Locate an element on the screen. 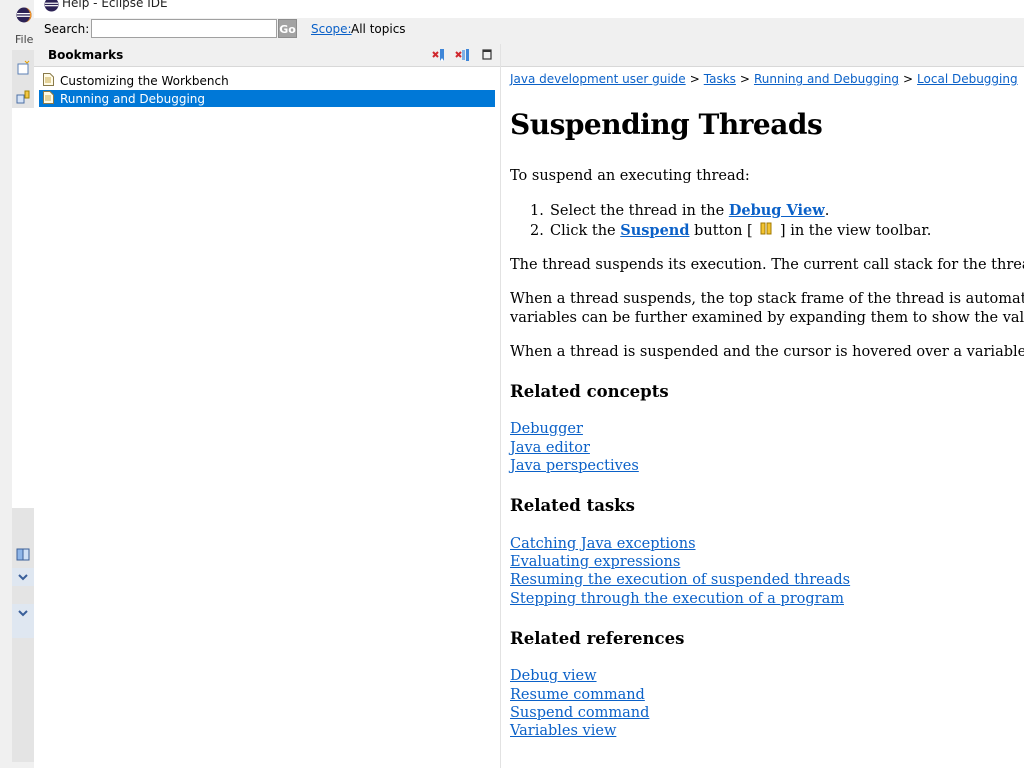 The image size is (1024, 768). new-icon is located at coordinates (23, 68).